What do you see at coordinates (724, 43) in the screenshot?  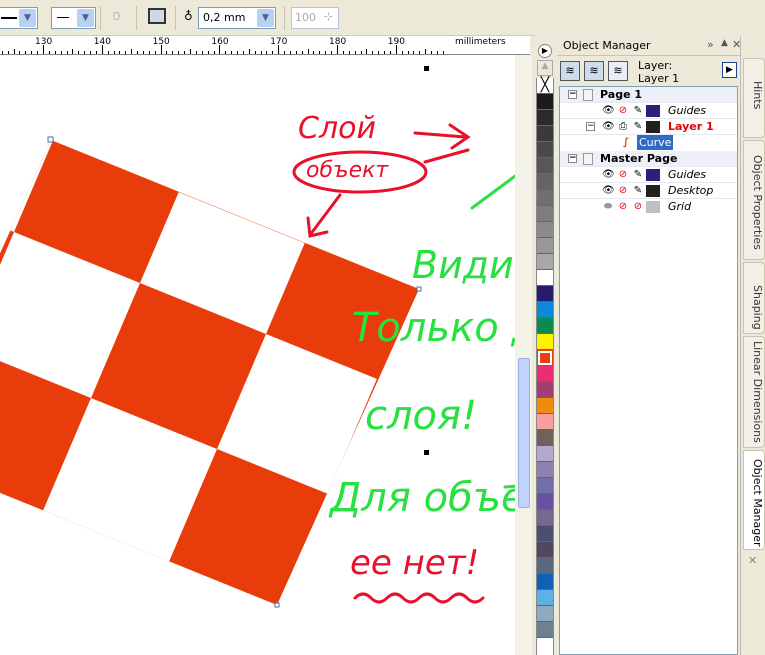 I see `collapse-icon: ▲` at bounding box center [724, 43].